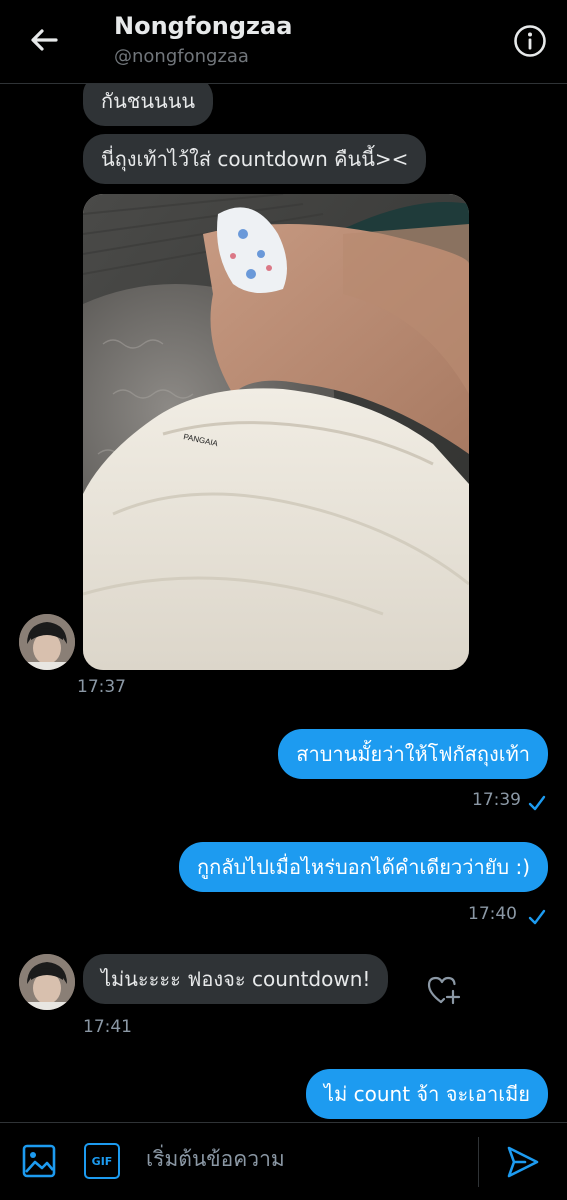  I want to click on message-text: กูกลับไปเมื่อไหร่บอกได้คำเดียวว่ายับ :), so click(363, 867).